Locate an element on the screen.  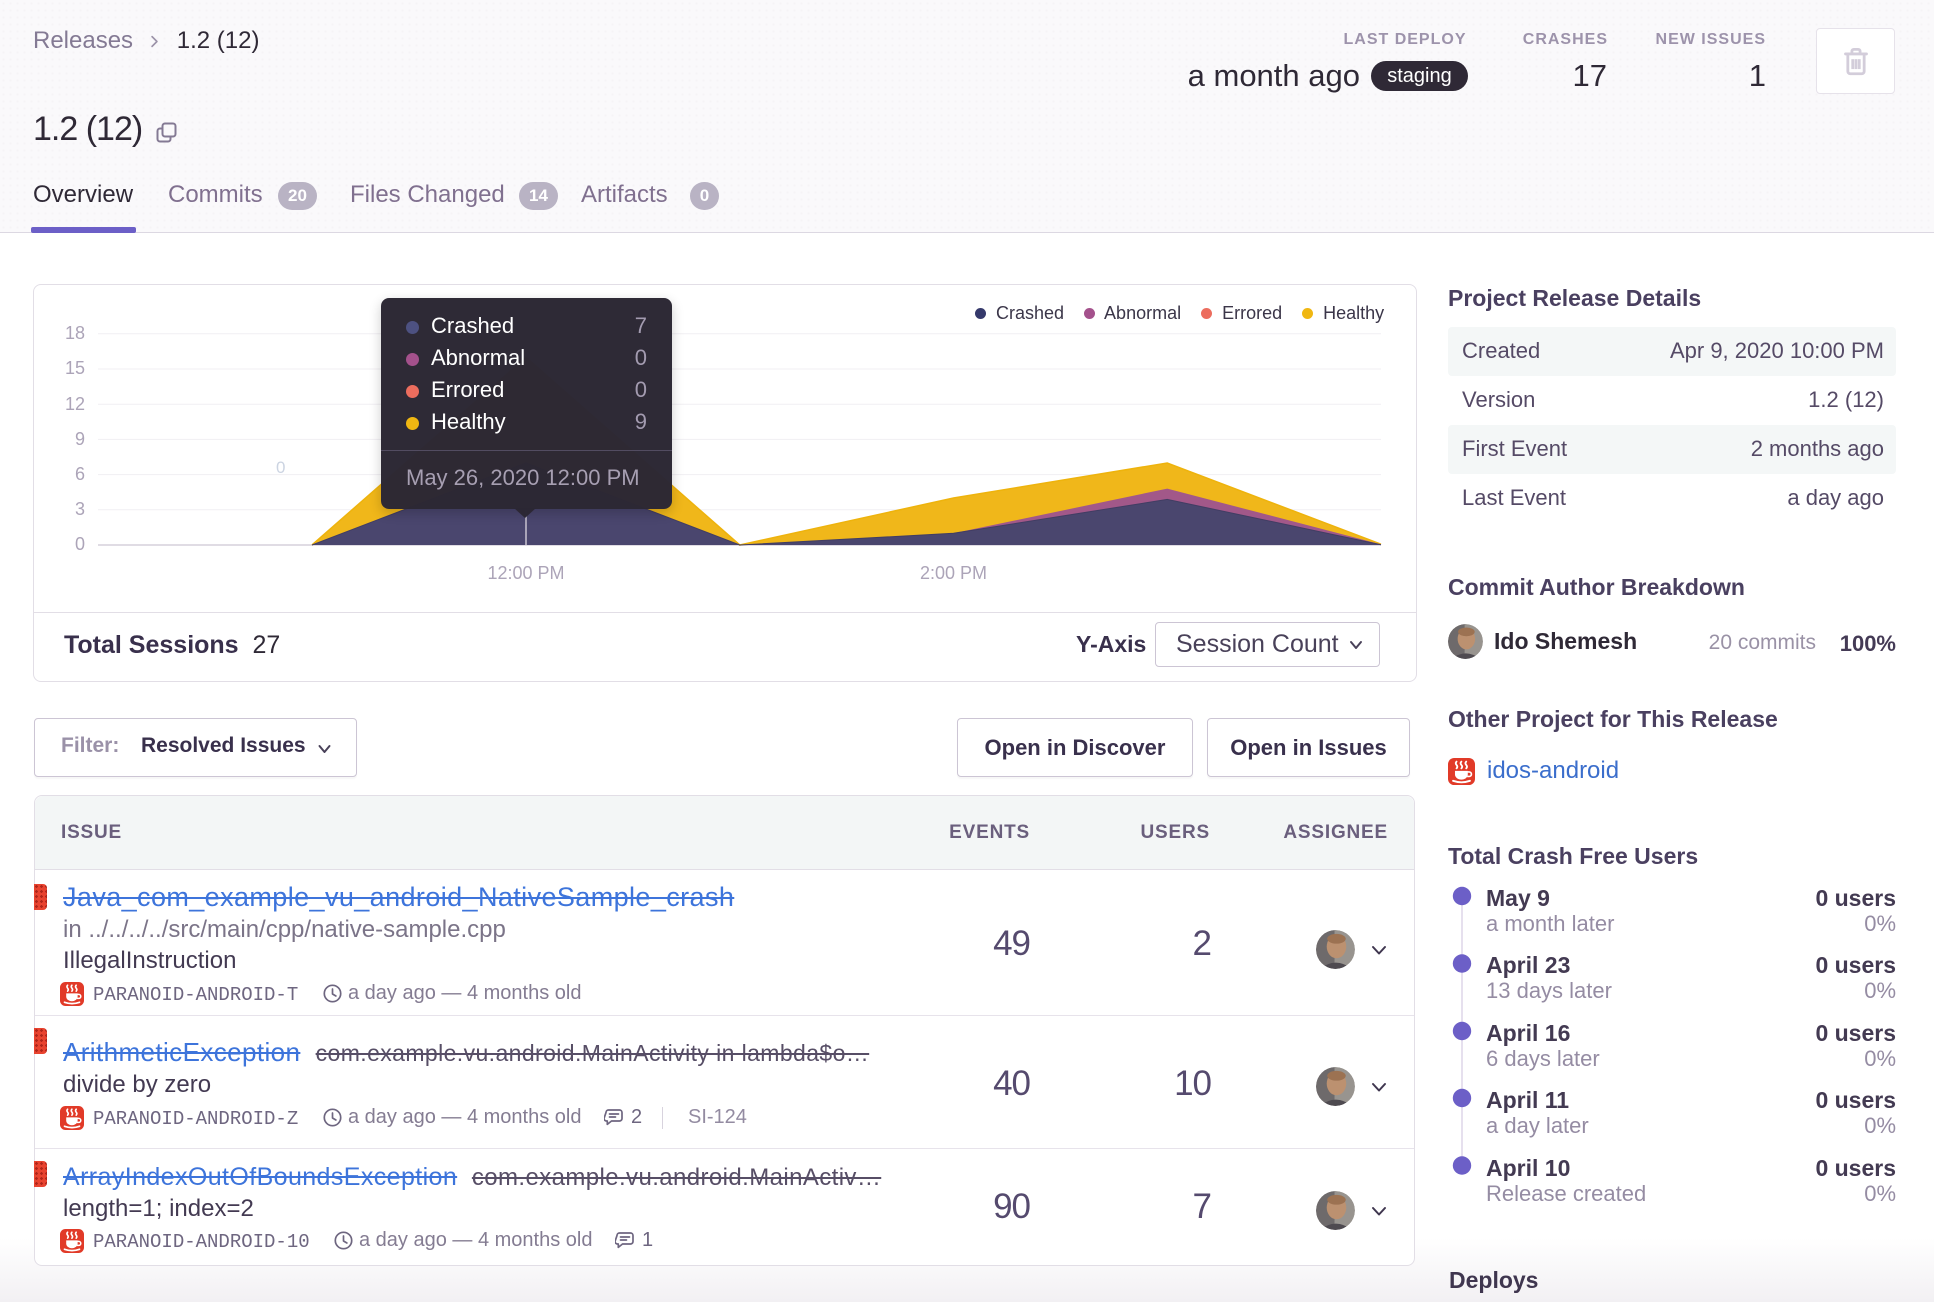
svg-text: 2:00 PM is located at coordinates (953, 573).